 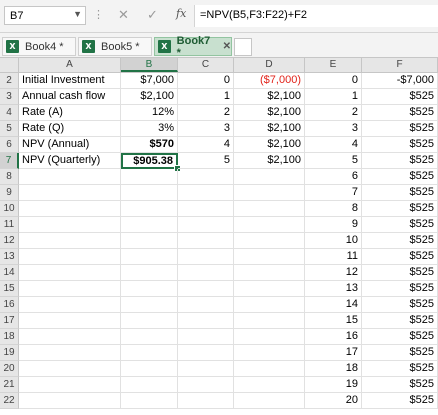 What do you see at coordinates (400, 321) in the screenshot?
I see `cell-f17: $525` at bounding box center [400, 321].